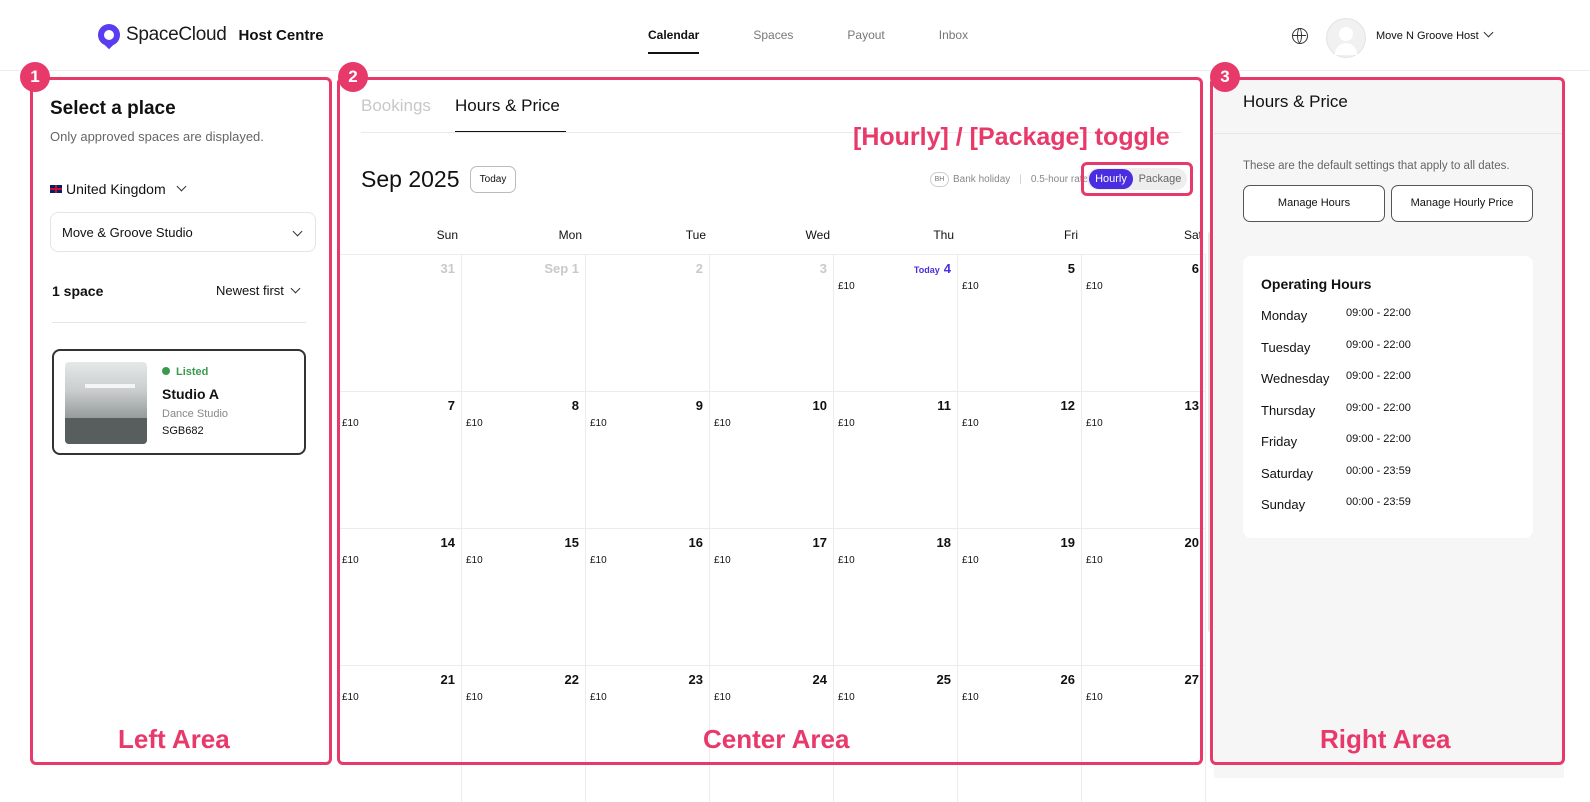 The image size is (1590, 802). Describe the element at coordinates (1462, 203) in the screenshot. I see `manage-hourly-price-button: Manage Hourly Price` at that location.